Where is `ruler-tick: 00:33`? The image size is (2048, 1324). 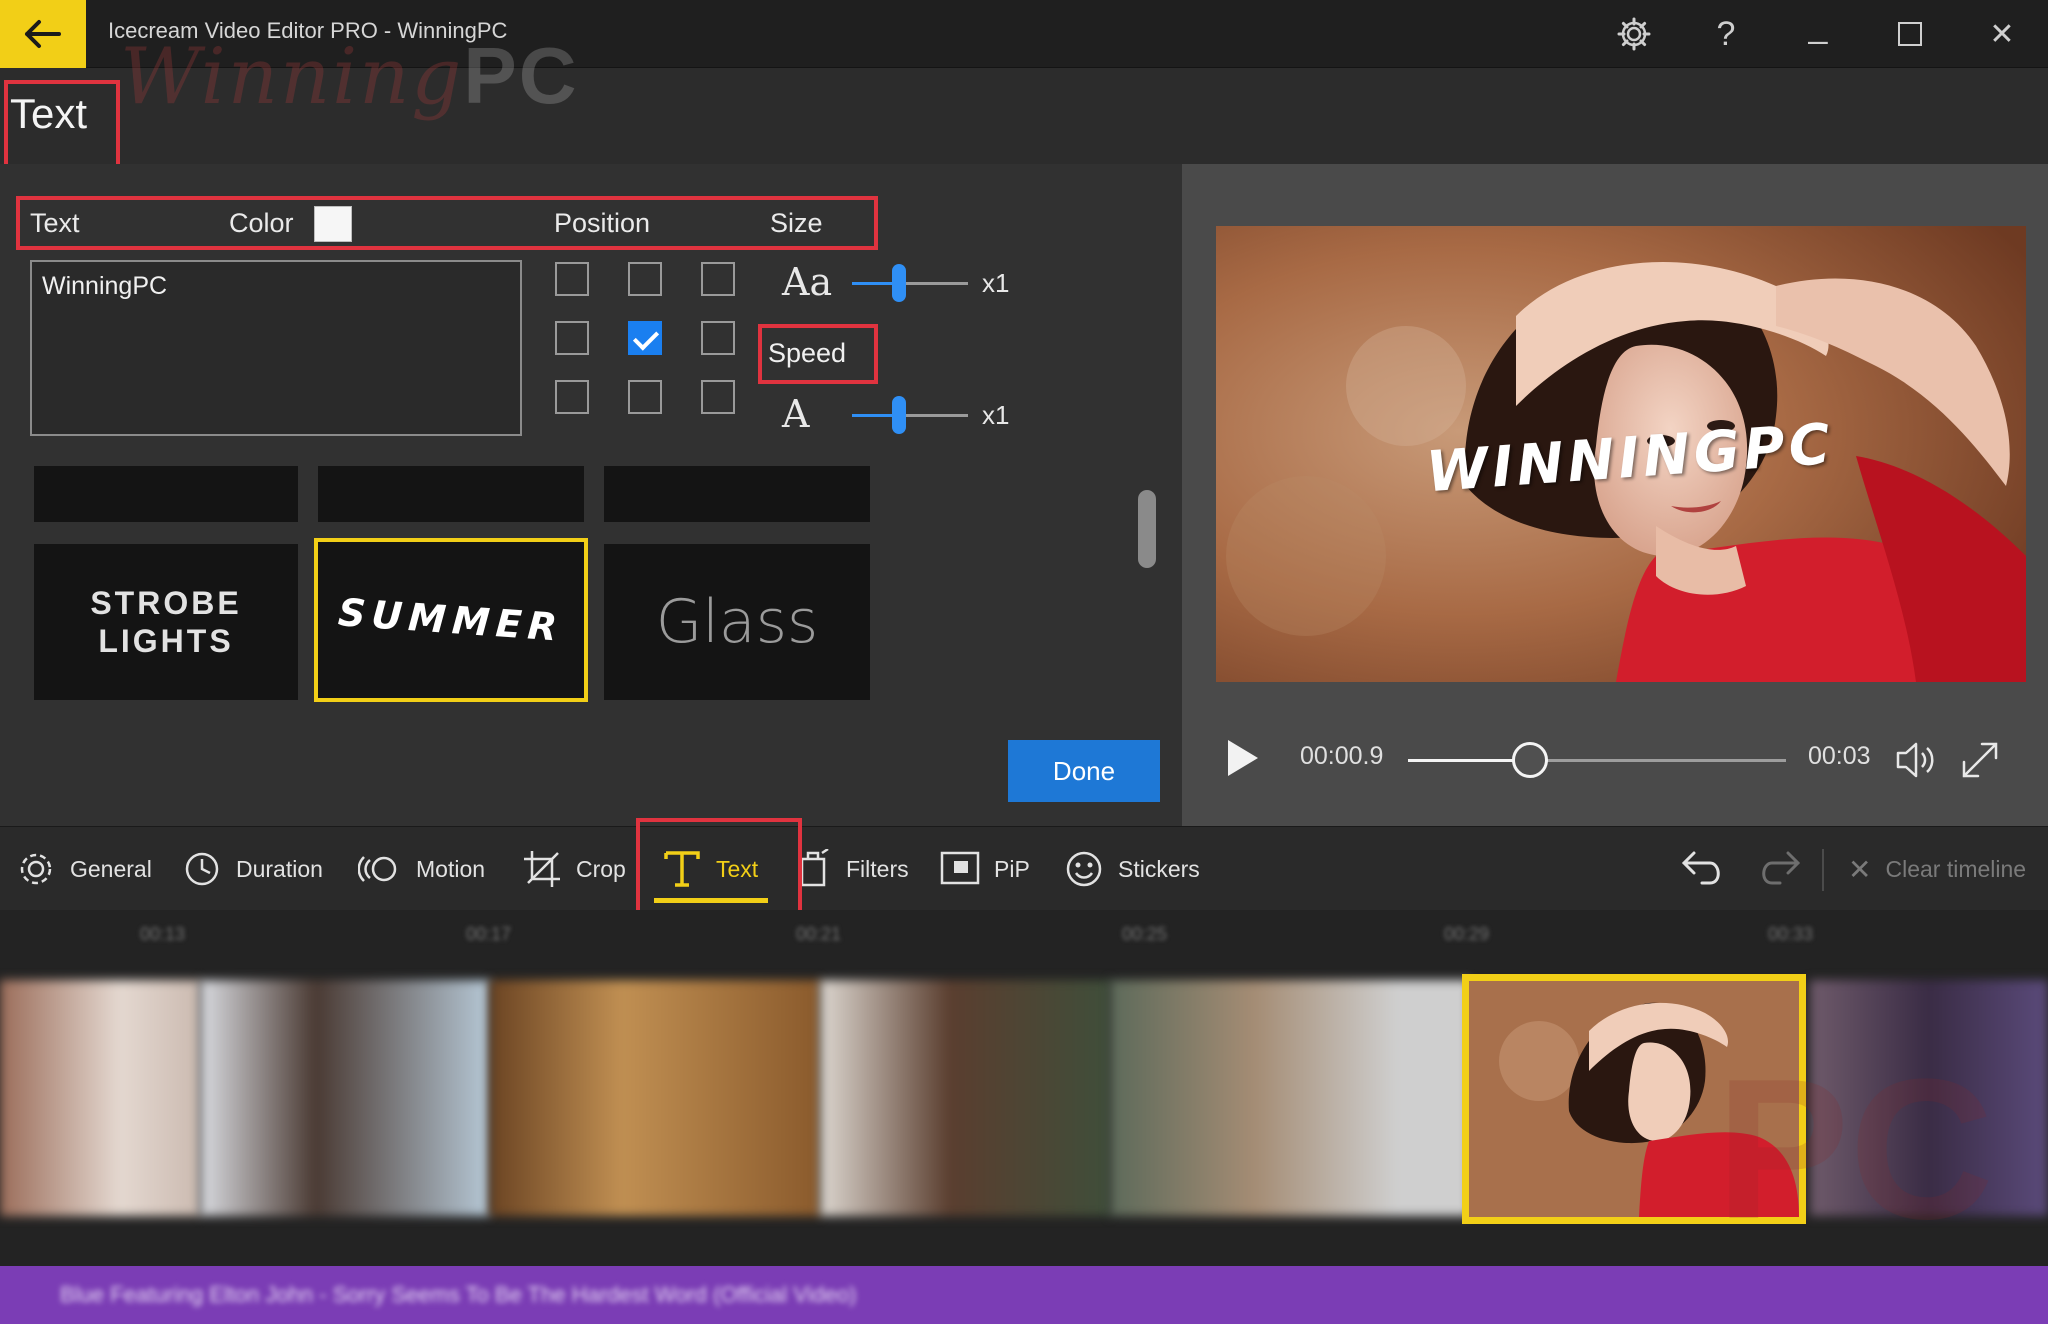 ruler-tick: 00:33 is located at coordinates (1791, 934).